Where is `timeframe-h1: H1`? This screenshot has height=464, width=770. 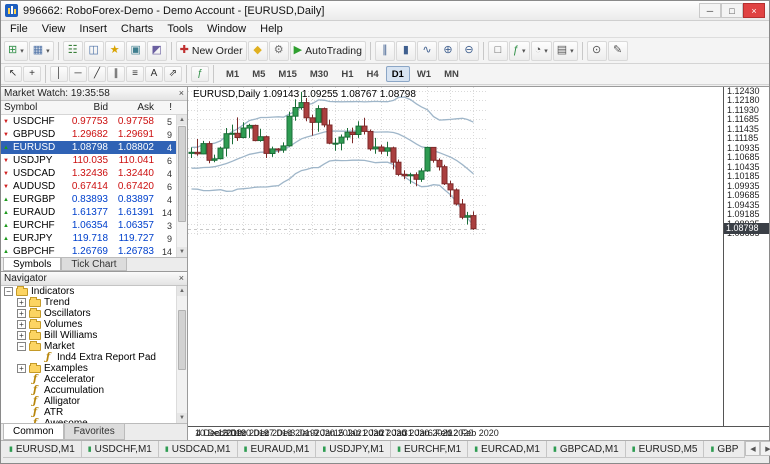 timeframe-h1: H1 is located at coordinates (347, 74).